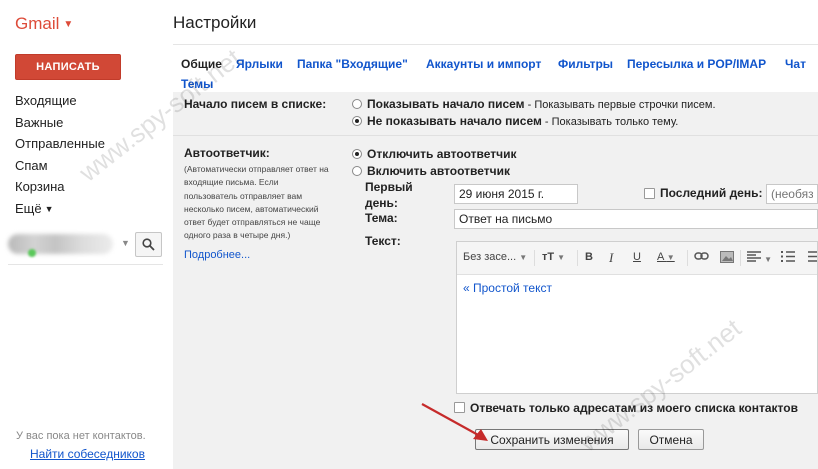 This screenshot has height=469, width=818. Describe the element at coordinates (620, 105) in the screenshot. I see `snippets-show-desc: - Показывать первые строчки писем.` at that location.